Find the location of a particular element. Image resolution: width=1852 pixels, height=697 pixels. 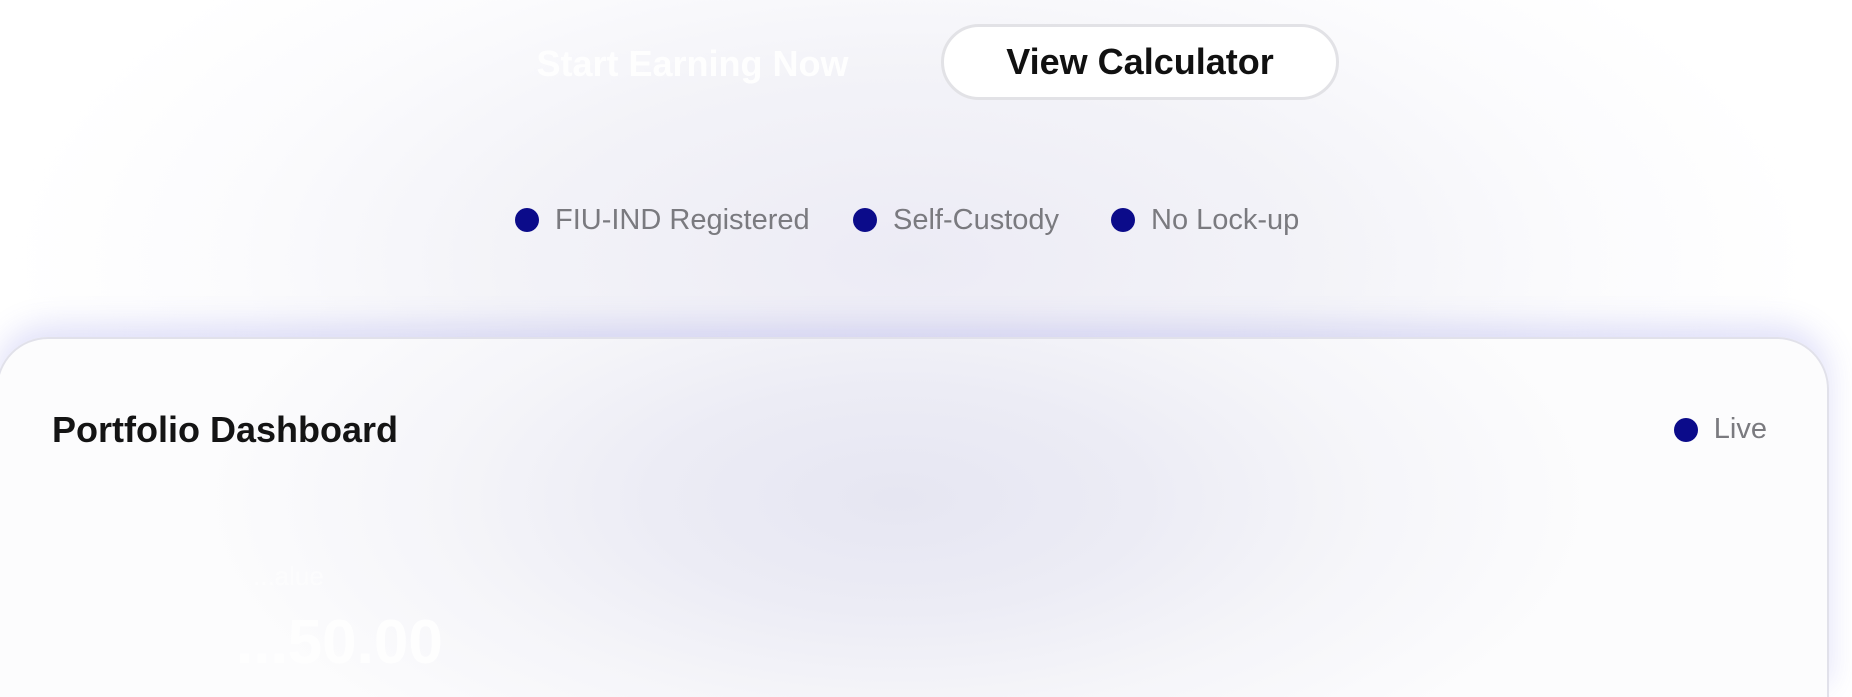

badge-fiu-registered: FIU-IND Registered is located at coordinates (662, 220).